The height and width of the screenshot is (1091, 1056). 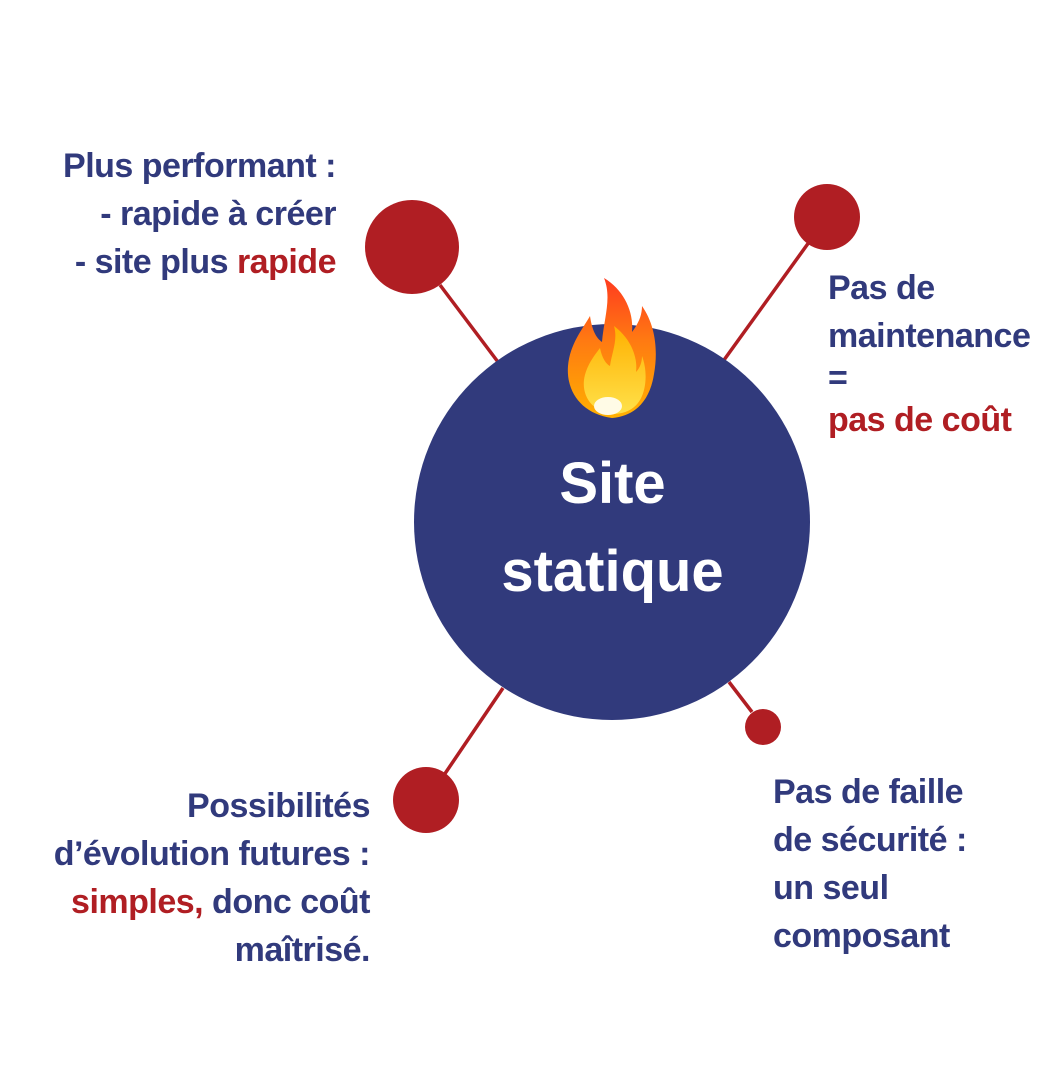 What do you see at coordinates (838, 378) in the screenshot?
I see `label-top-right-line-3: =` at bounding box center [838, 378].